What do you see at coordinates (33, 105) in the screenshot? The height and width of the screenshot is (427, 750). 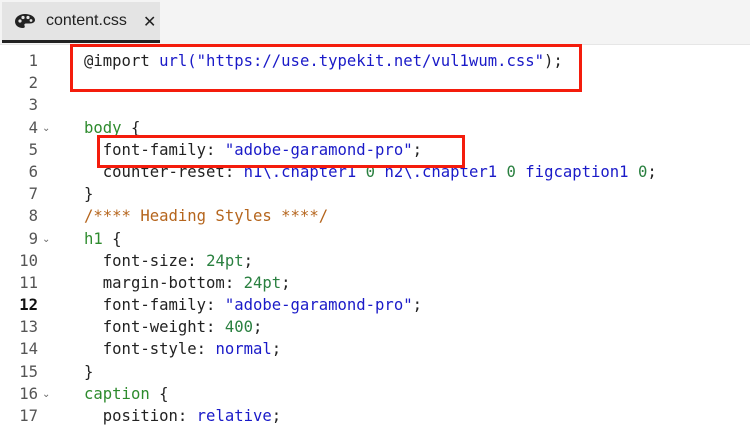 I see `line-number: 3` at bounding box center [33, 105].